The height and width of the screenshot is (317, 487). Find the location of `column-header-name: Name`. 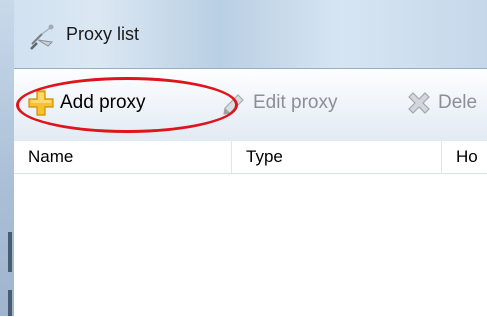

column-header-name: Name is located at coordinates (123, 157).